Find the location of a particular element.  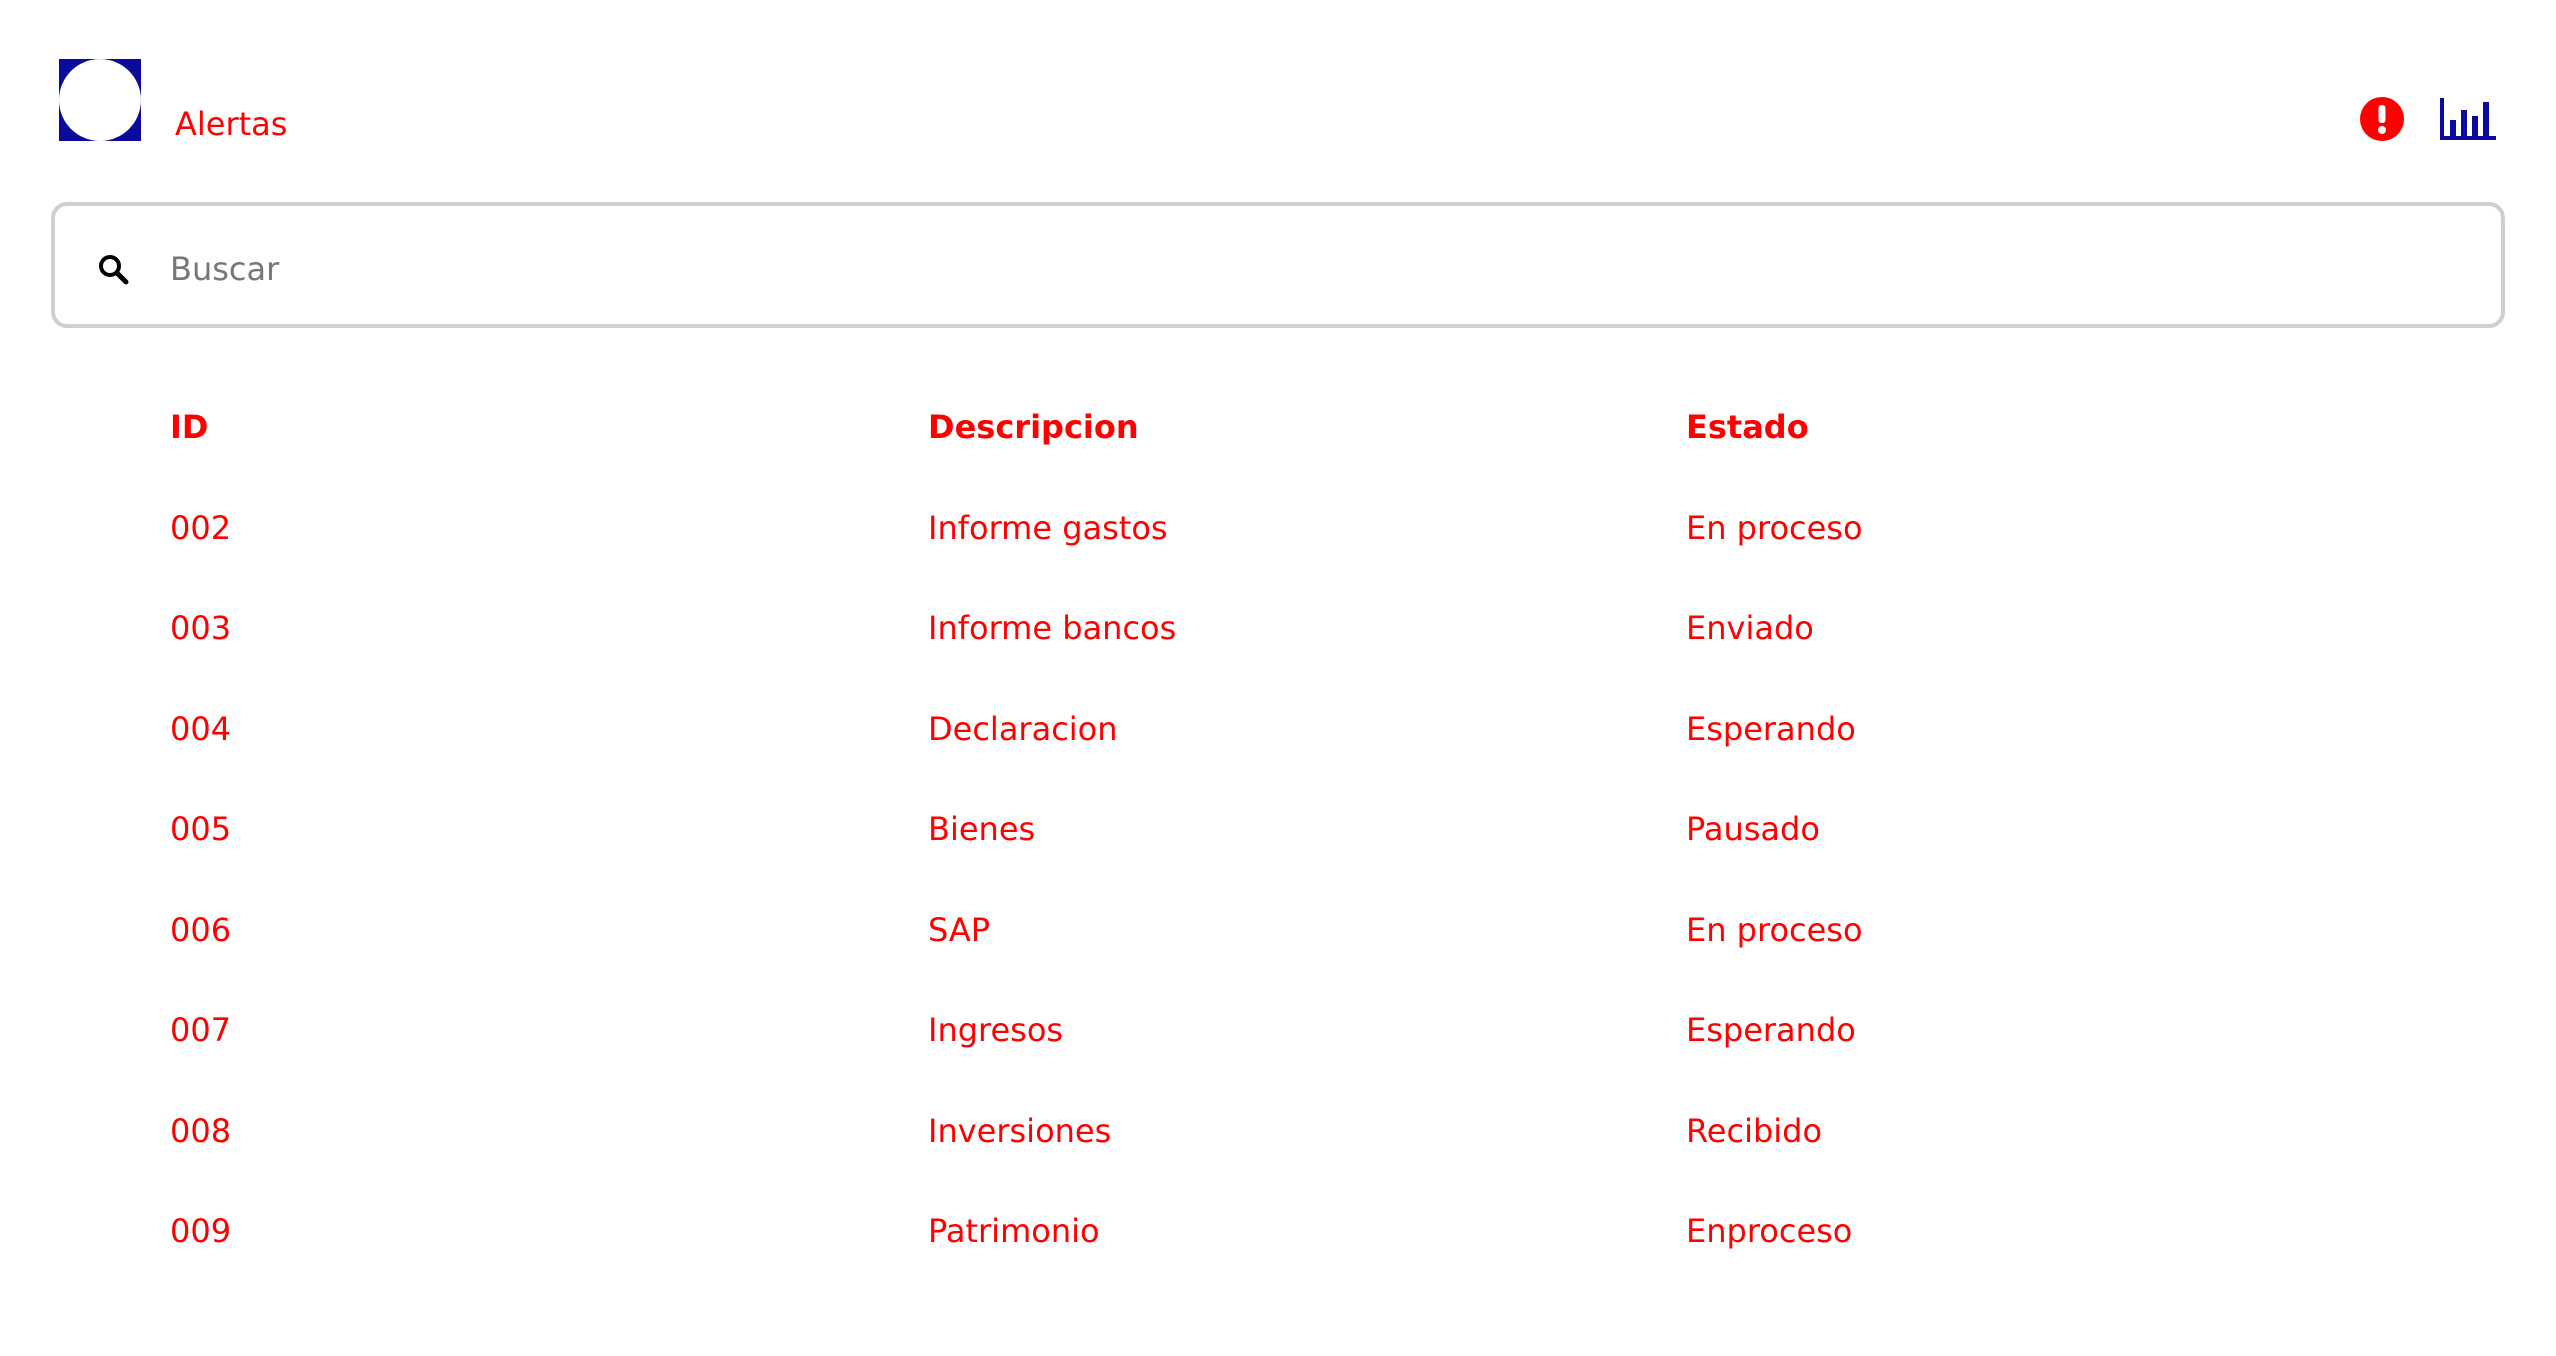

table-row: 009 Patrimonio Enproceso is located at coordinates (1320, 1249).